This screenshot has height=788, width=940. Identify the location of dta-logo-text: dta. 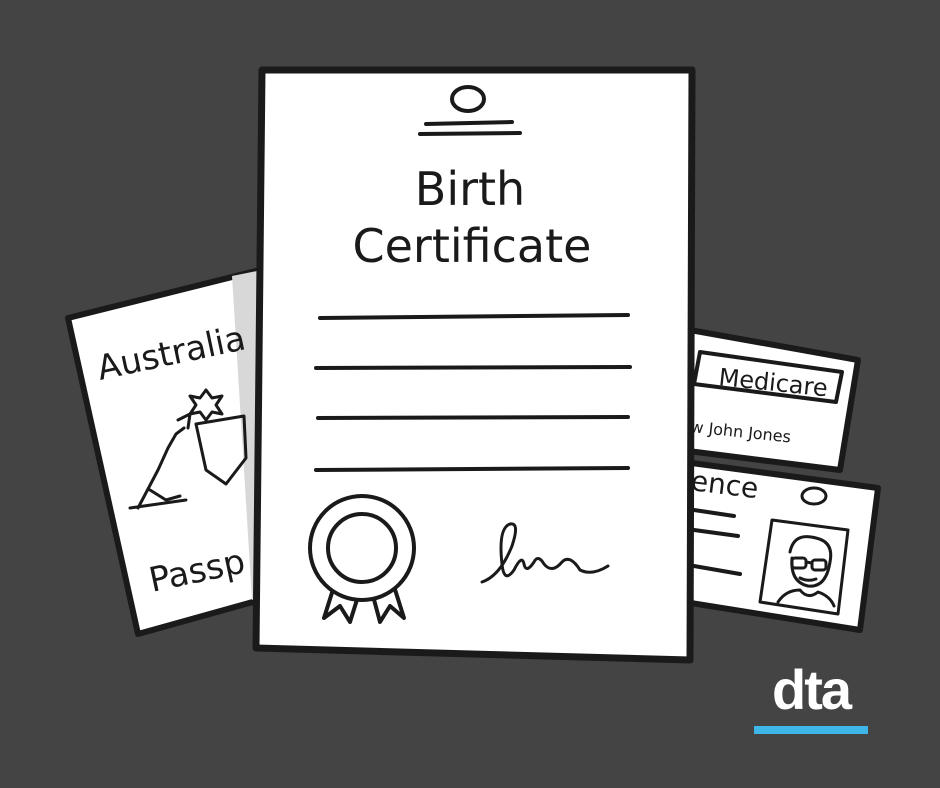
(812, 689).